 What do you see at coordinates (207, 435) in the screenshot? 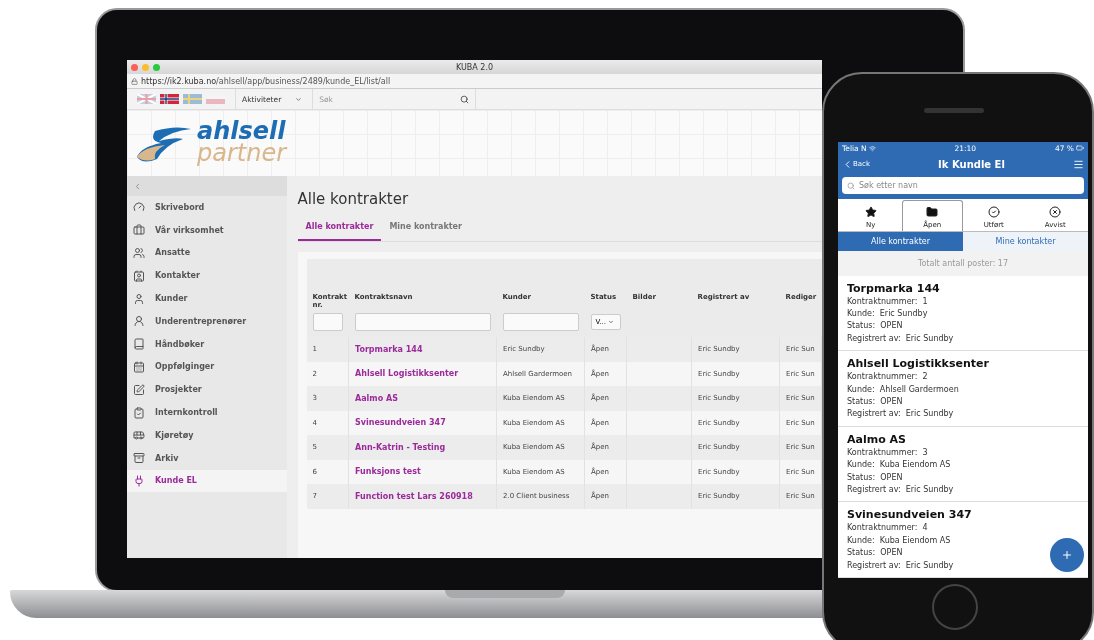
I see `sidebar-item: Kjøretøy` at bounding box center [207, 435].